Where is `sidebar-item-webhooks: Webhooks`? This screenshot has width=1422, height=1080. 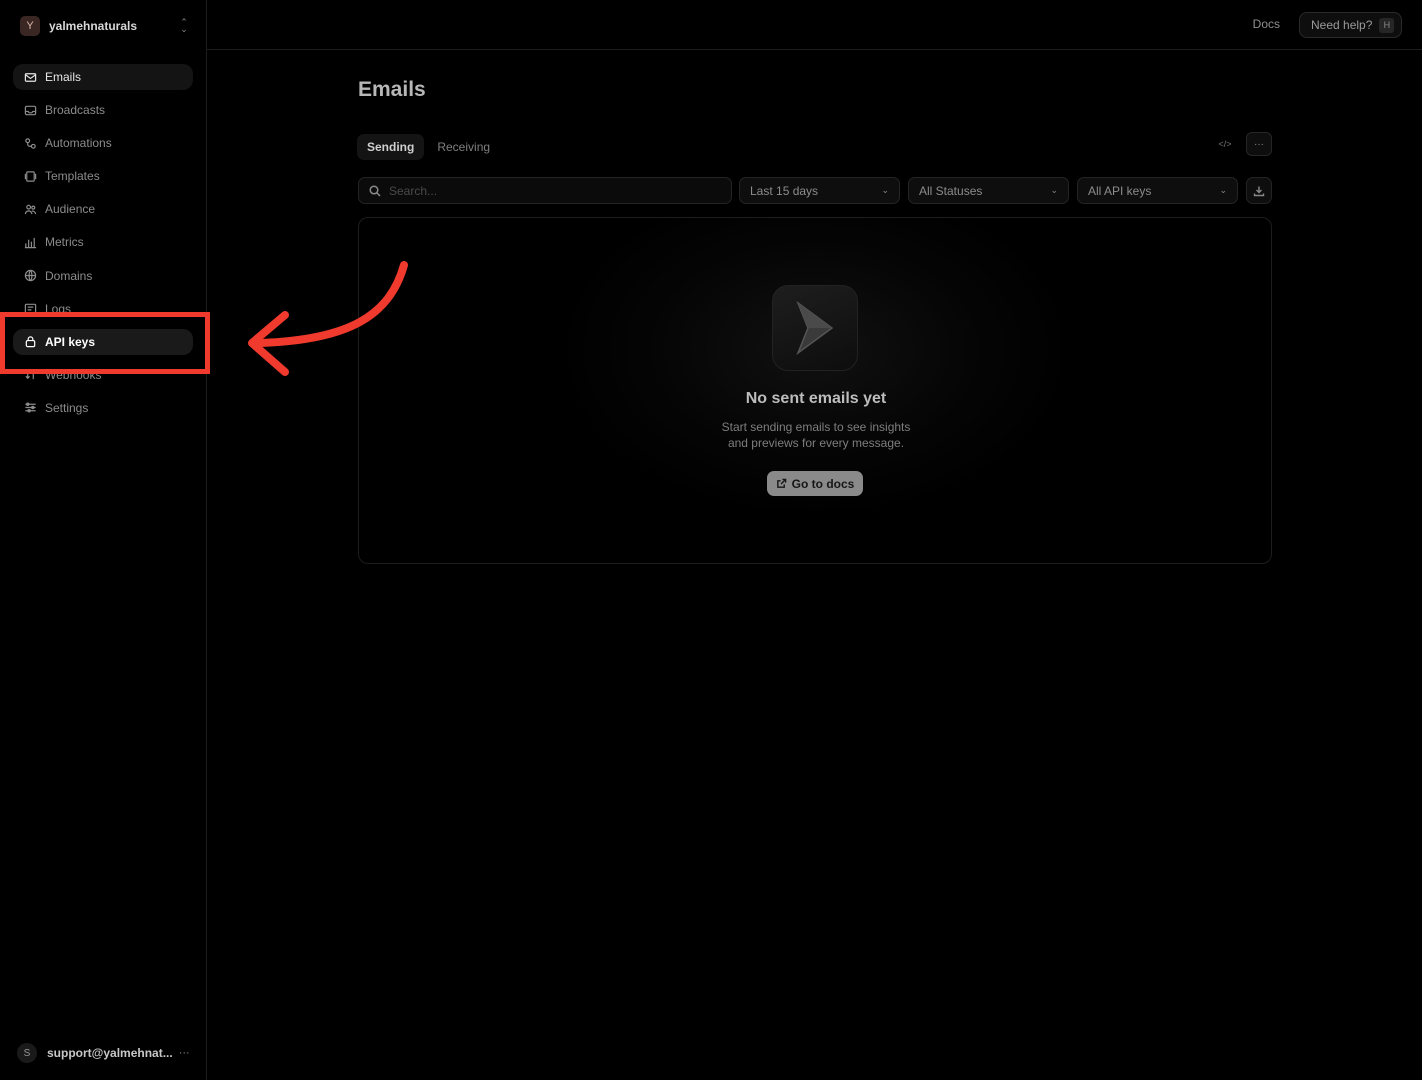 sidebar-item-webhooks: Webhooks is located at coordinates (103, 375).